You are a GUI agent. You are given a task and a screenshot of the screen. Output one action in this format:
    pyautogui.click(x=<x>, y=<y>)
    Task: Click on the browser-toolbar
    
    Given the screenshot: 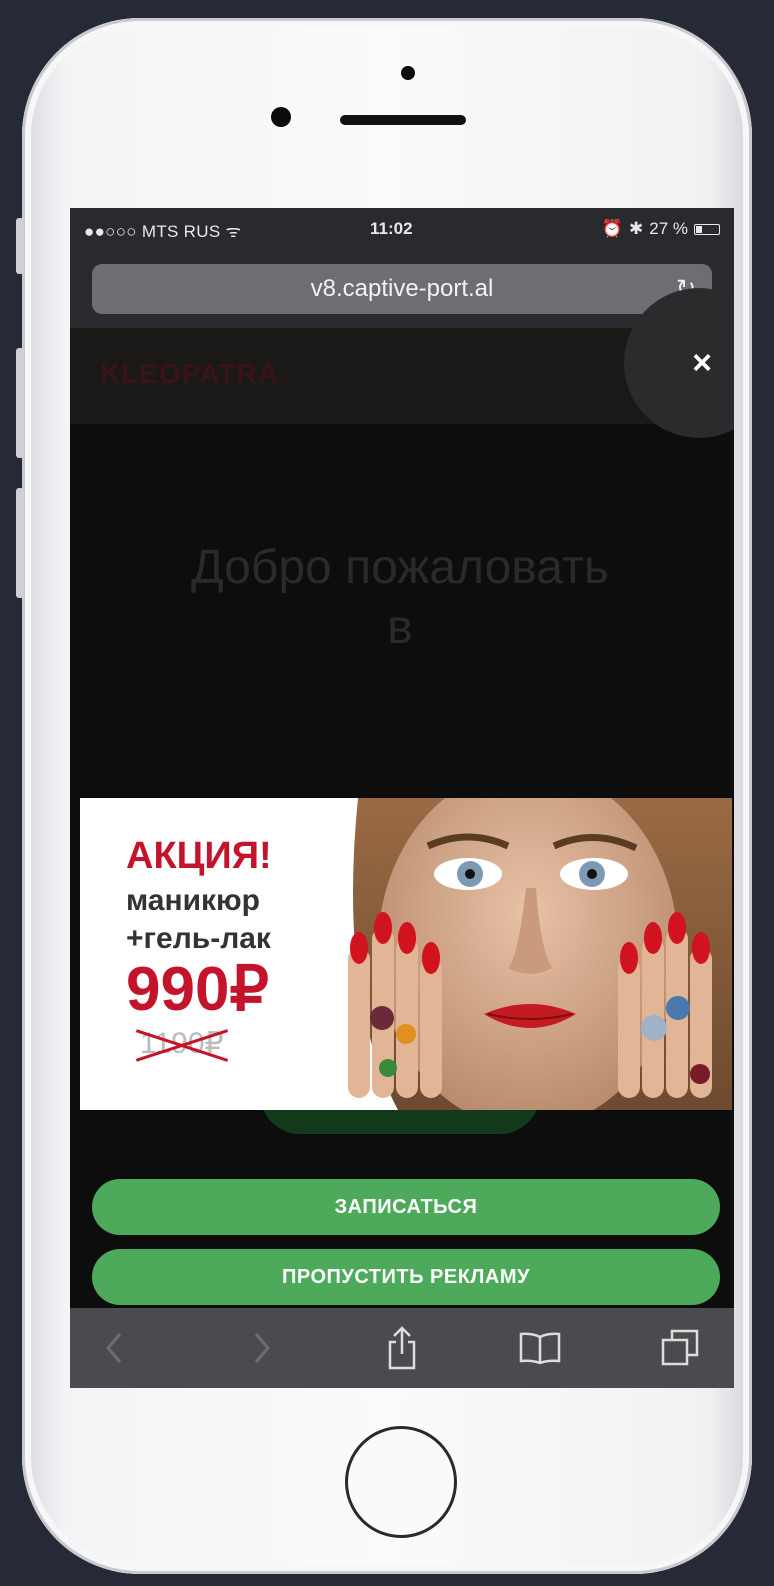 What is the action you would take?
    pyautogui.click(x=402, y=1348)
    